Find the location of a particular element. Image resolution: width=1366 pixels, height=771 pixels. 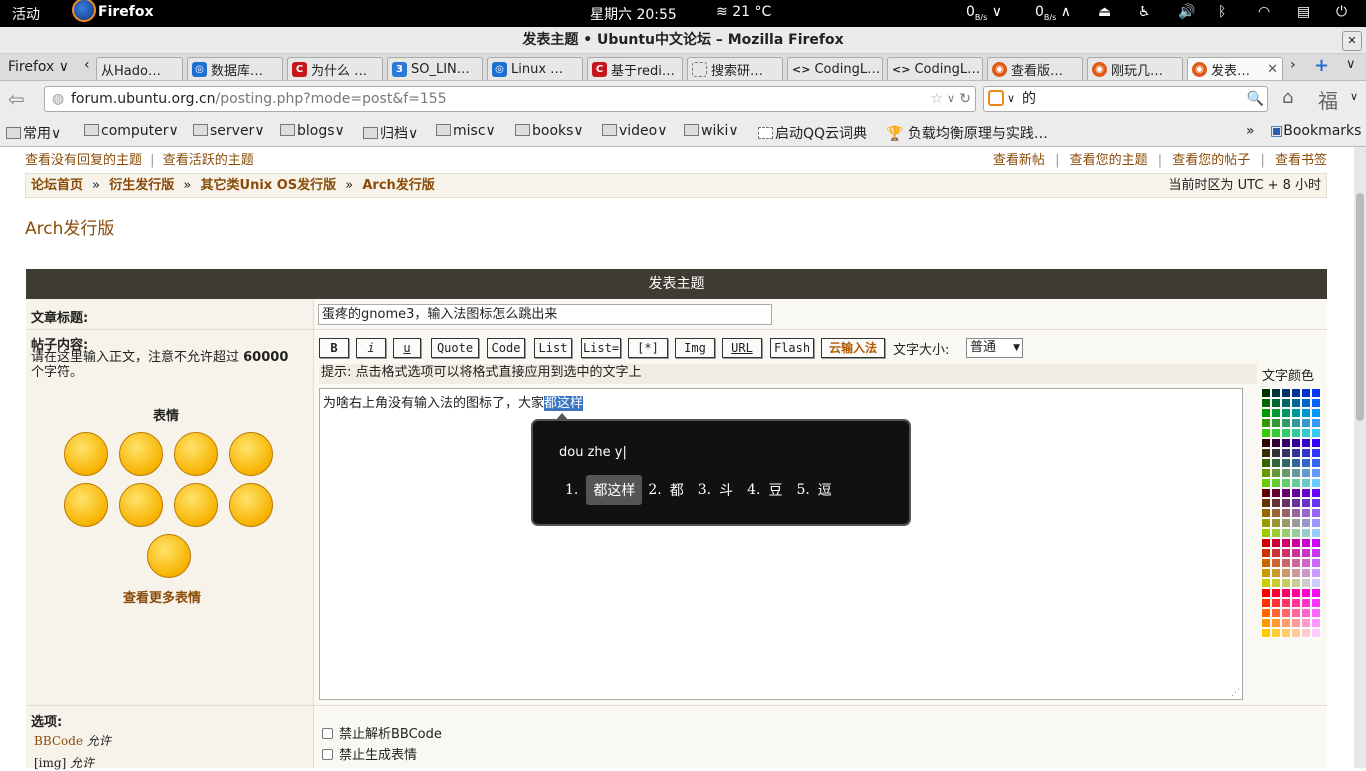

image-button: Img is located at coordinates (695, 348).